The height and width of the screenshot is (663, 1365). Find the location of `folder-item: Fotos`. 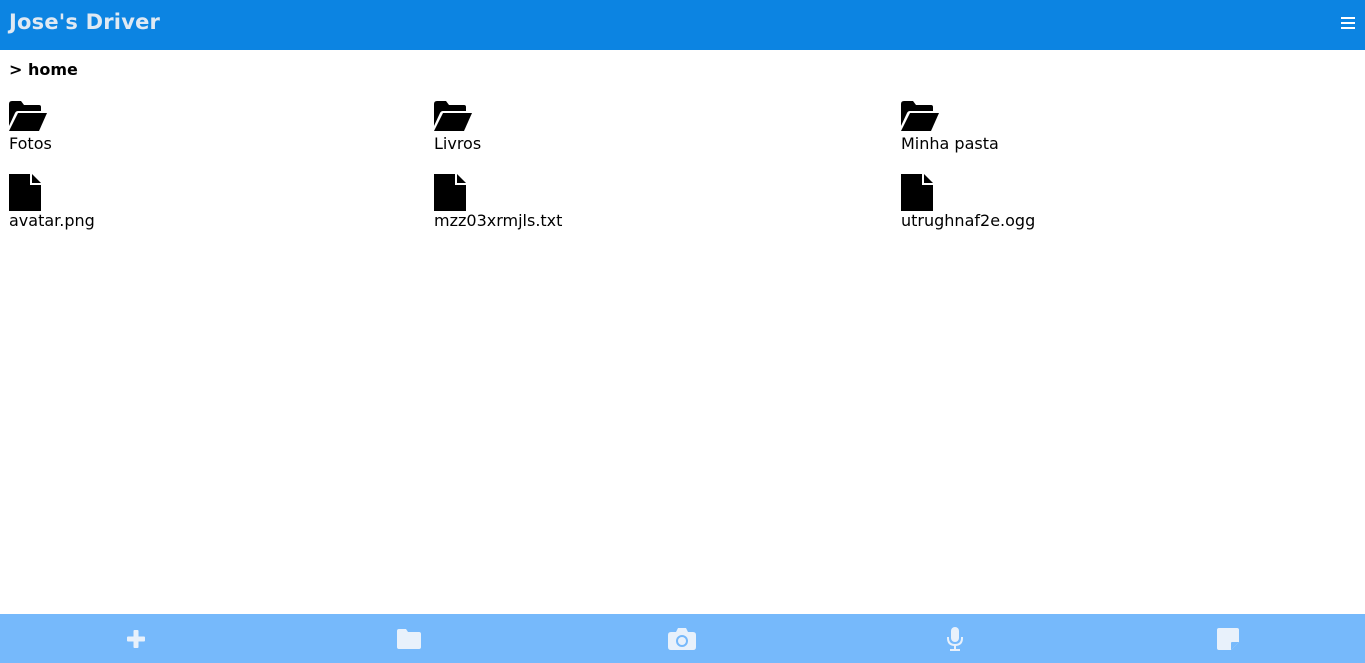

folder-item: Fotos is located at coordinates (30, 127).